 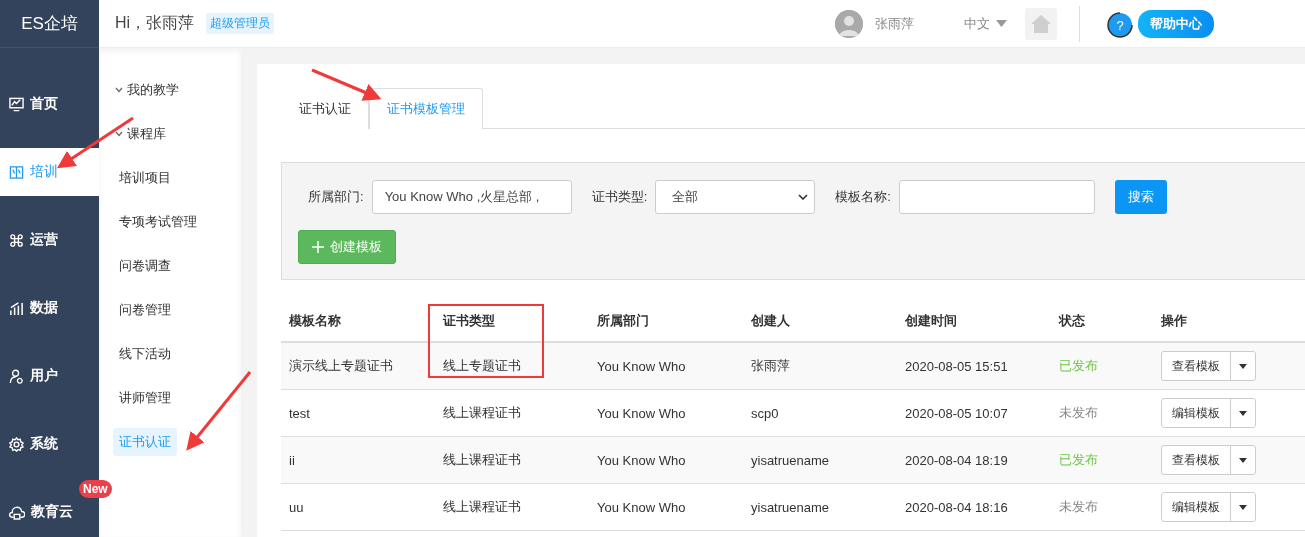 What do you see at coordinates (996, 197) in the screenshot?
I see `template-name-field` at bounding box center [996, 197].